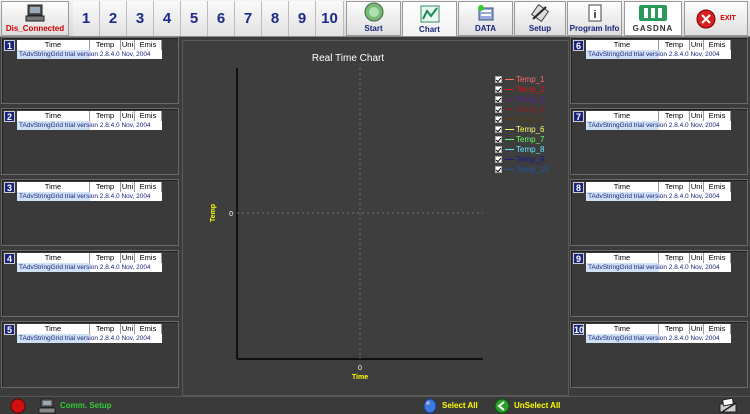 The width and height of the screenshot is (750, 414). Describe the element at coordinates (330, 18) in the screenshot. I see `channel-button-10: 10` at that location.